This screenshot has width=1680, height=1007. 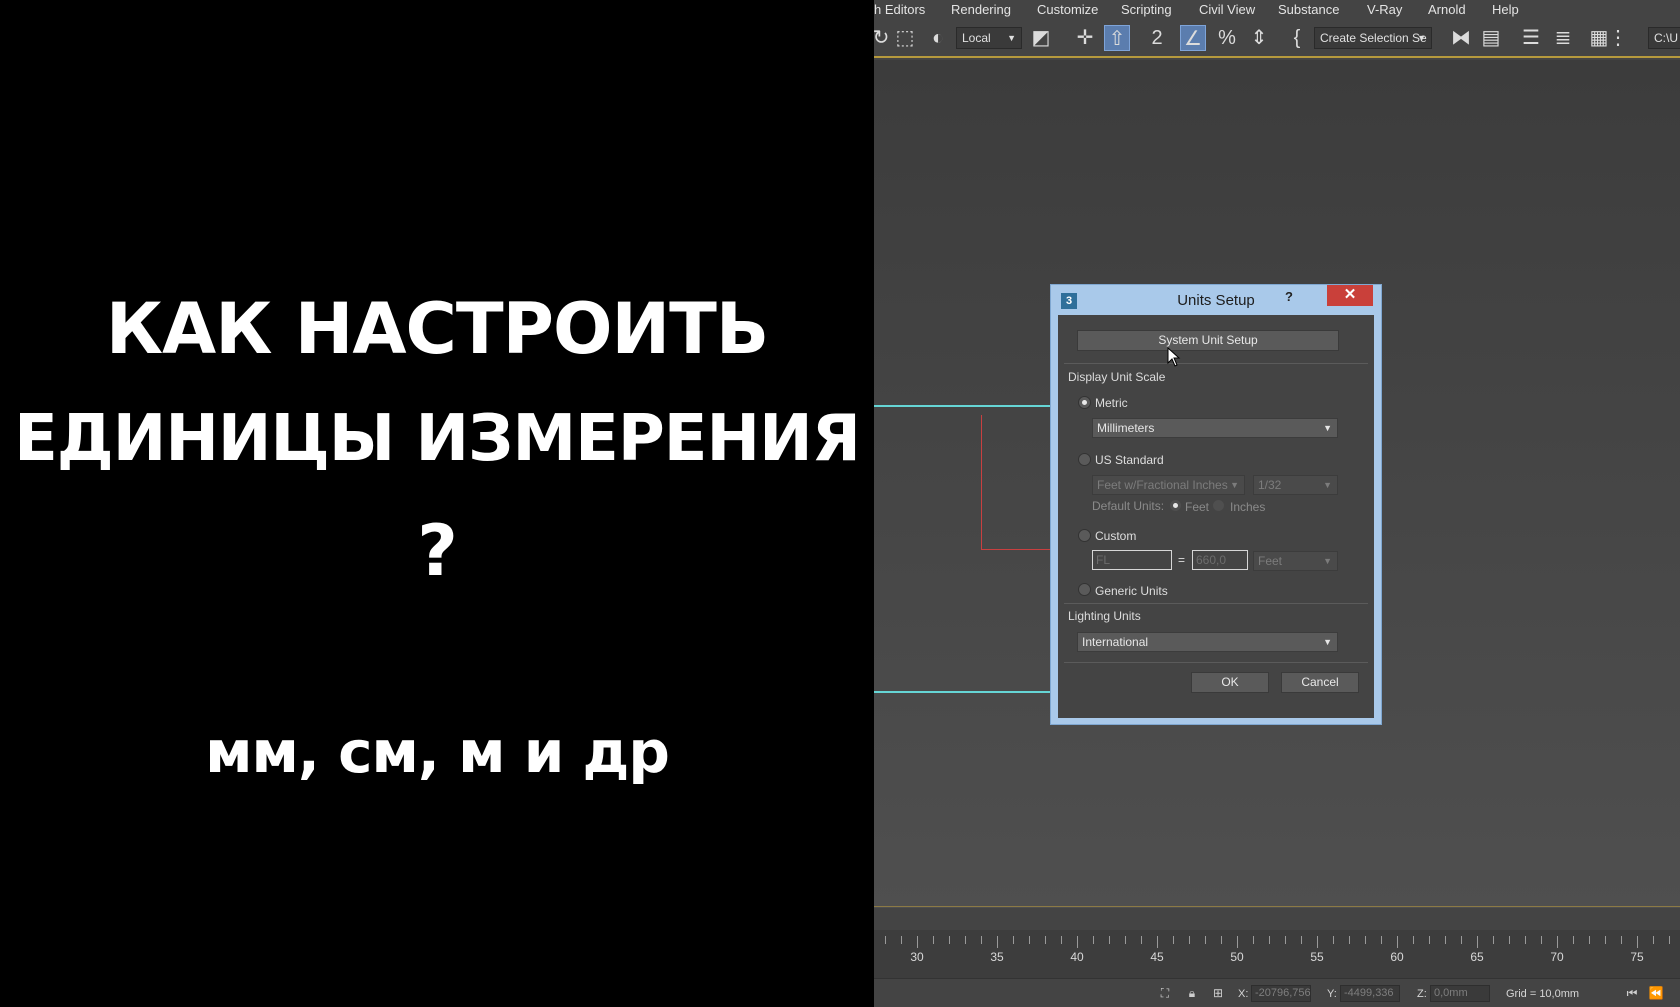 What do you see at coordinates (1447, 9) in the screenshot?
I see `menu-arnold: Arnold` at bounding box center [1447, 9].